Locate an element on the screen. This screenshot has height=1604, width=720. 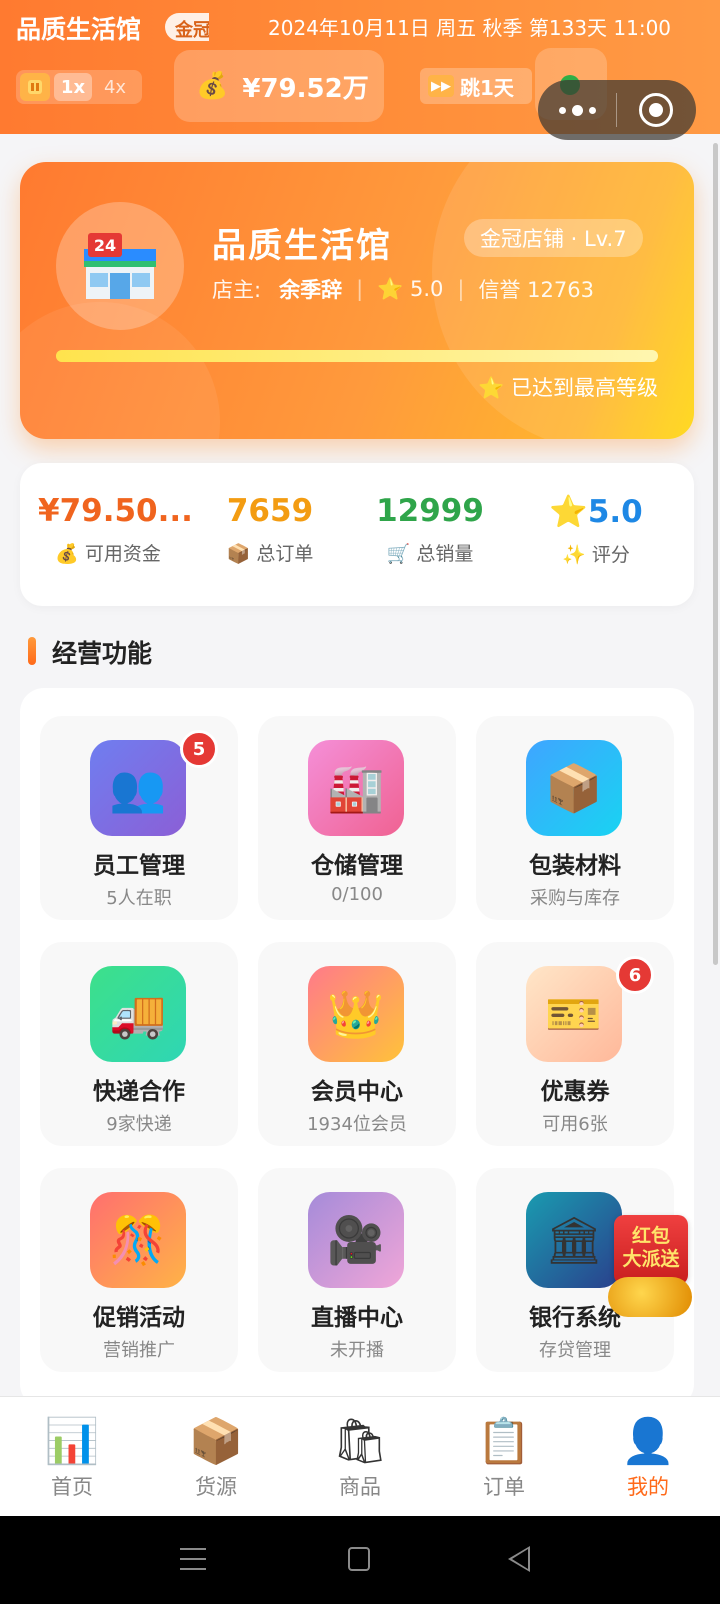
tab-home: 📊 首页 is located at coordinates (72, 1457).